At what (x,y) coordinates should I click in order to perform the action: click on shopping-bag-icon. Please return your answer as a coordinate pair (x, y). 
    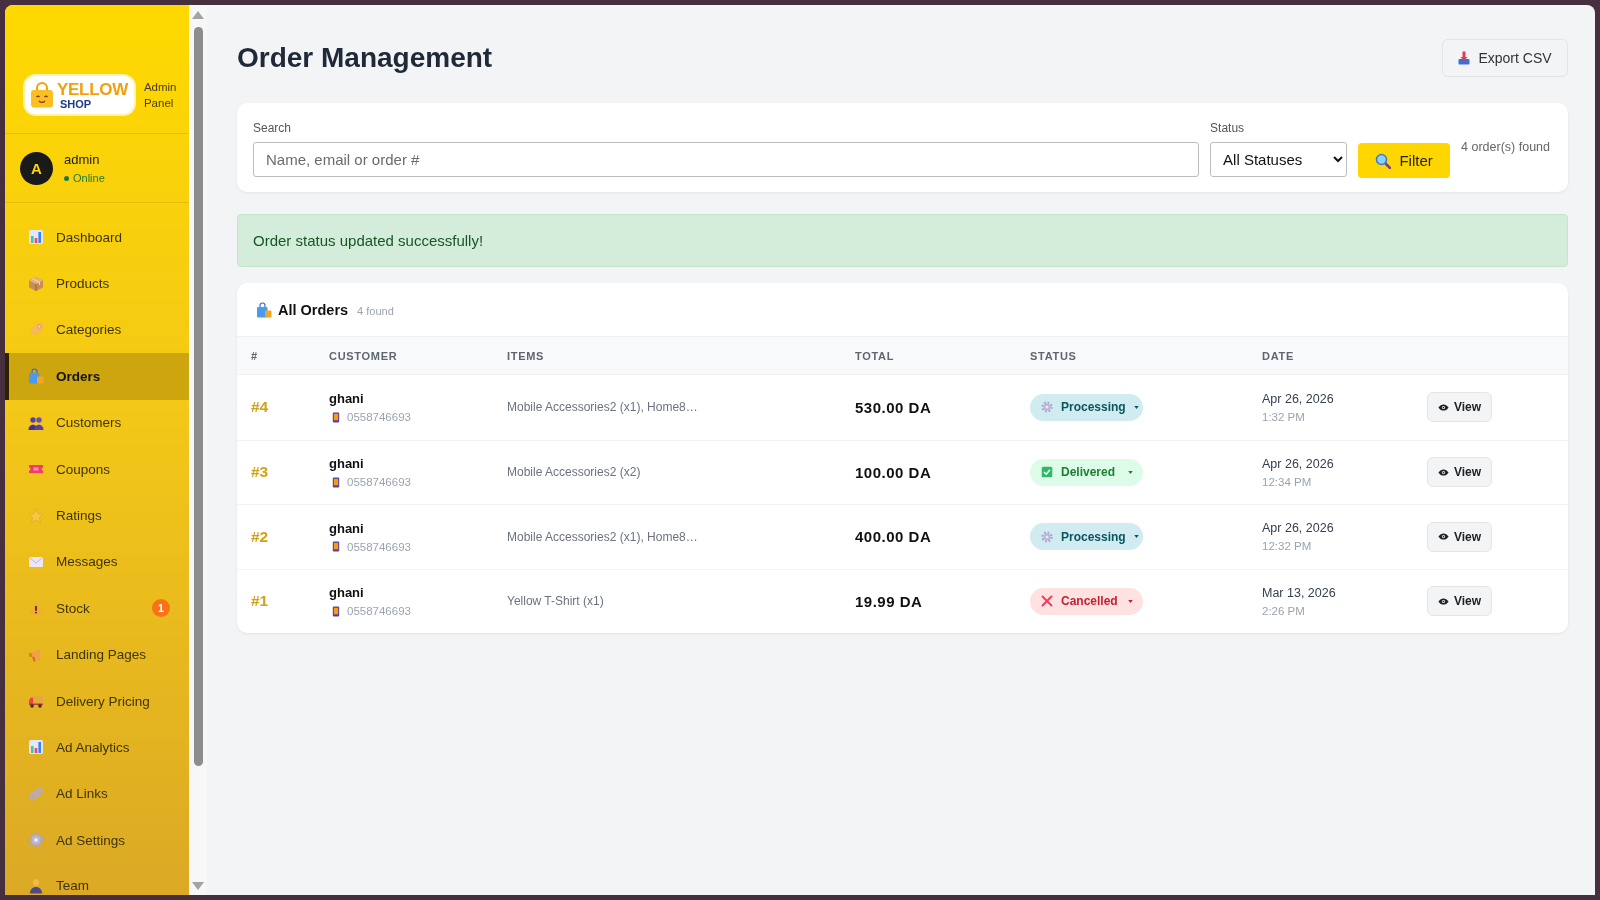
    Looking at the image, I should click on (42, 95).